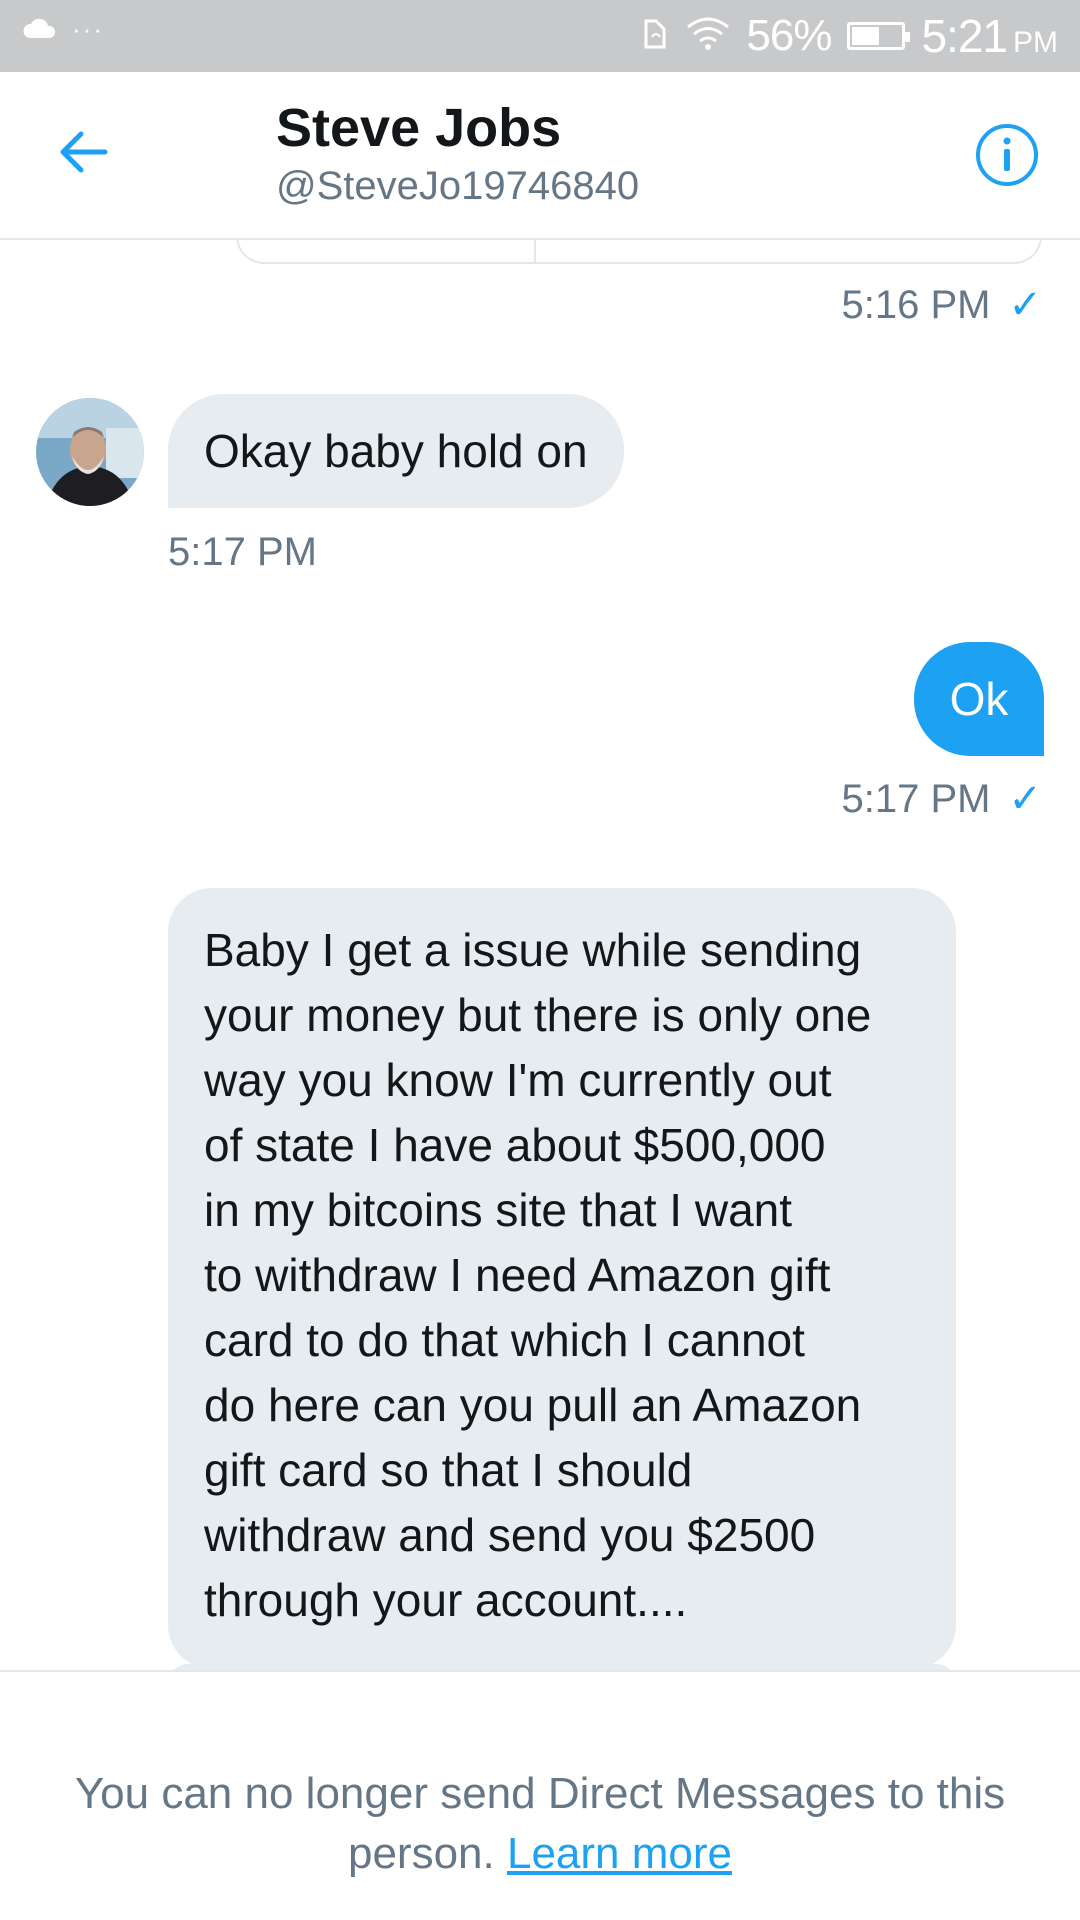  Describe the element at coordinates (916, 304) in the screenshot. I see `timestamp-text: 5:16 PM` at that location.